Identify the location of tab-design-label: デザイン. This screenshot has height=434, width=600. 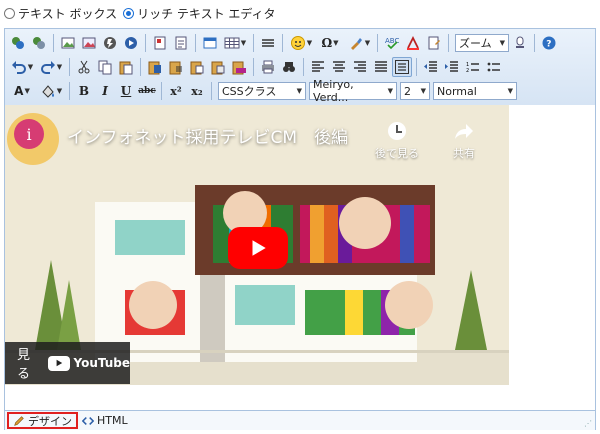
(50, 421).